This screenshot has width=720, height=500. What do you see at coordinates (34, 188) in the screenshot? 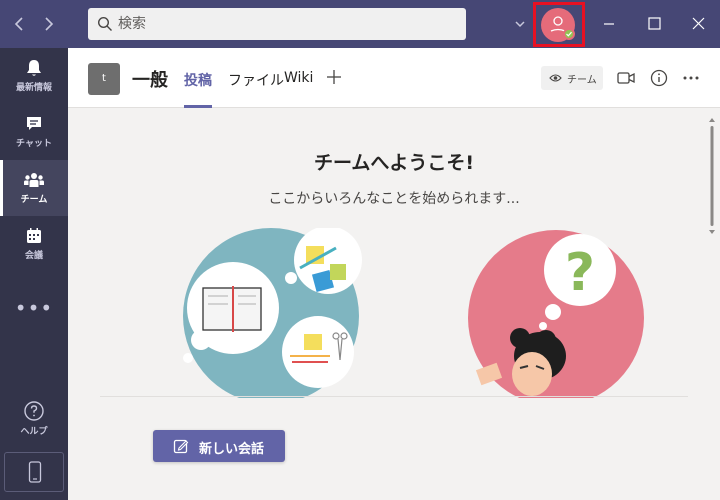
I see `rail-item-teams: チーム` at bounding box center [34, 188].